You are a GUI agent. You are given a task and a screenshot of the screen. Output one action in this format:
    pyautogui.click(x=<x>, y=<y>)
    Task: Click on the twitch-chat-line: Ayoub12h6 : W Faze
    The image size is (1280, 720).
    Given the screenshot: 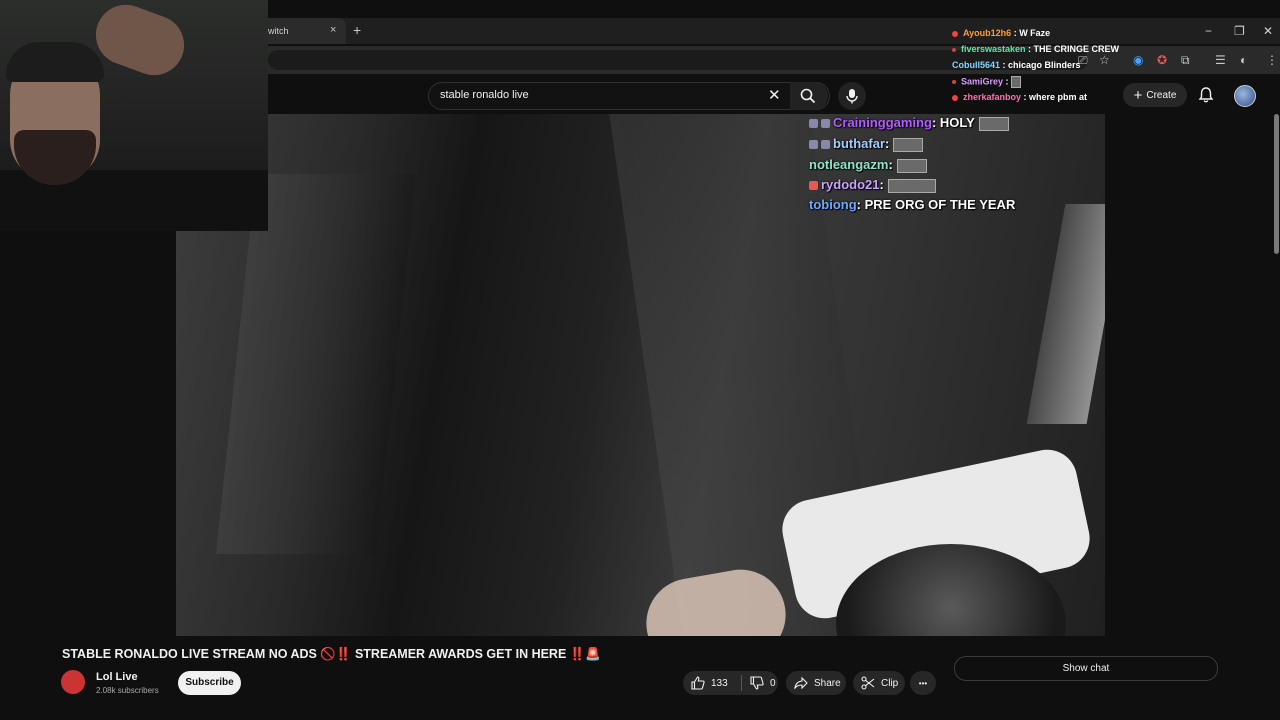 What is the action you would take?
    pyautogui.click(x=1001, y=33)
    